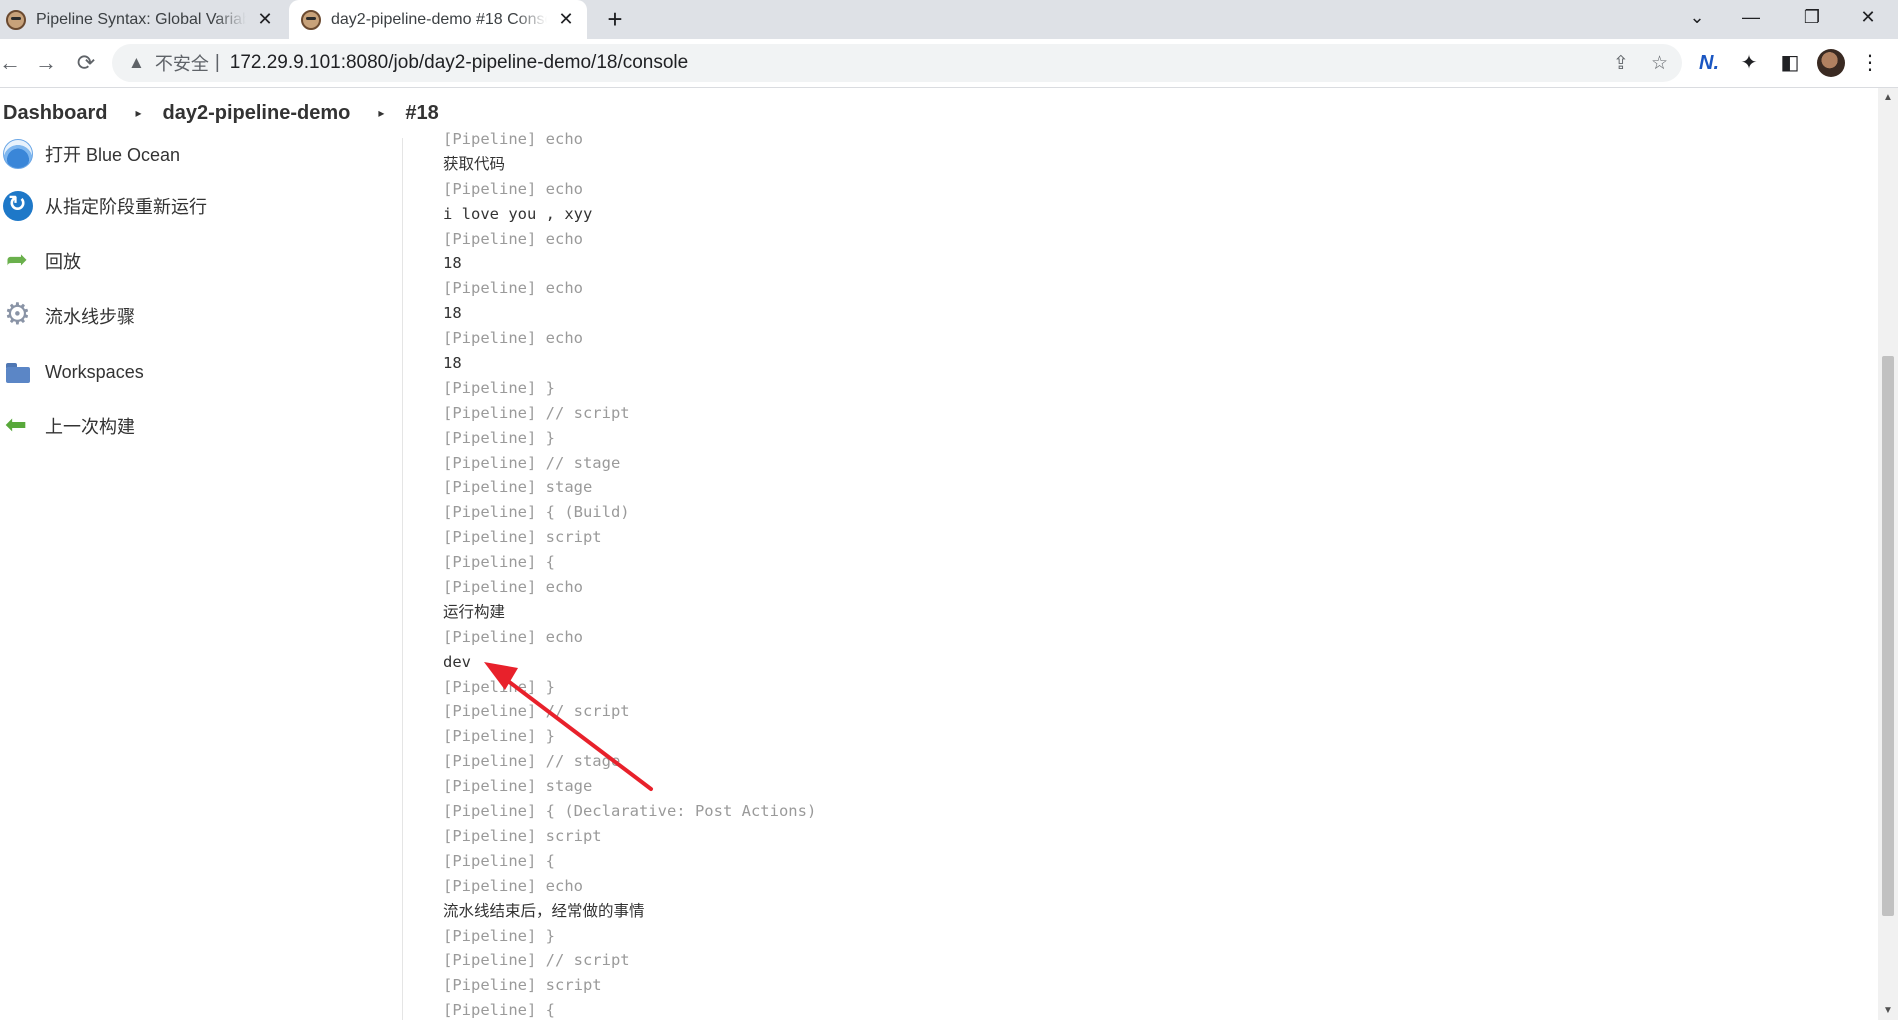 The width and height of the screenshot is (1898, 1023). I want to click on console-output-line: dev, so click(457, 661).